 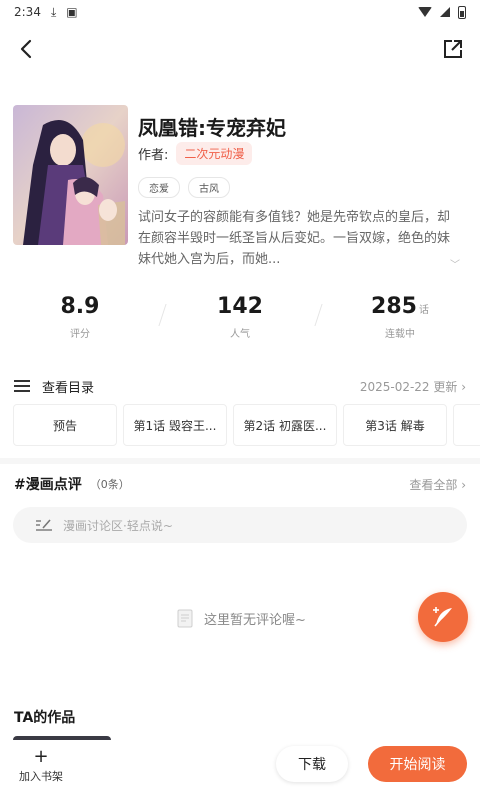 I want to click on view-all-reviews-link: 查看全部 ›, so click(x=437, y=484).